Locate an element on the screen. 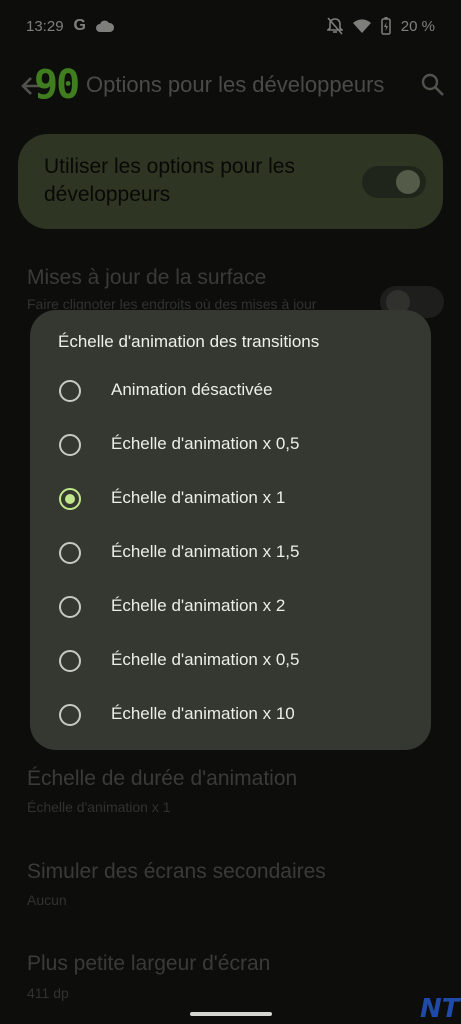 This screenshot has height=1024, width=461. option-scale-1: Échelle d'animation x 1 is located at coordinates (230, 499).